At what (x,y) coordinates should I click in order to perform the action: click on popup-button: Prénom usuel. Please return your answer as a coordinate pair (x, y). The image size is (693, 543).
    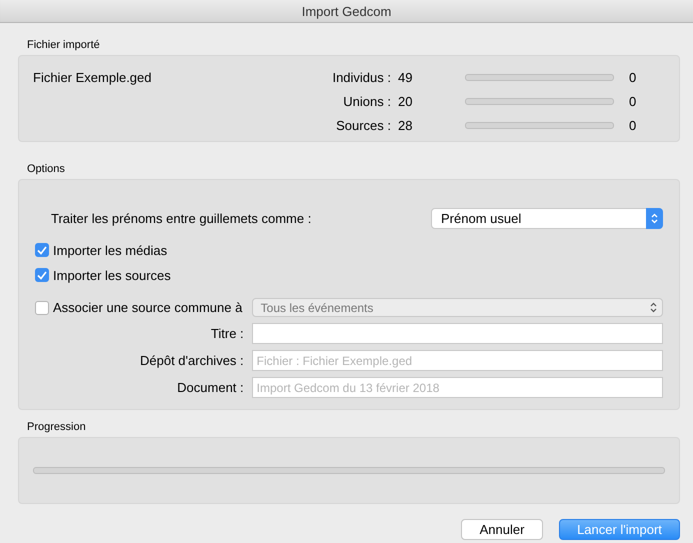
    Looking at the image, I should click on (547, 218).